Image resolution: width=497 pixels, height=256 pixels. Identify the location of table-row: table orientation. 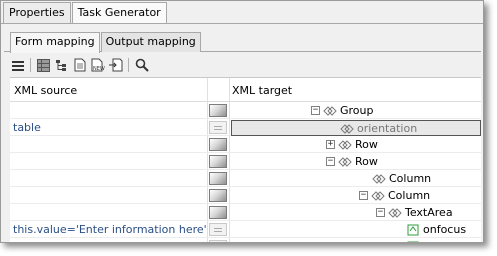
(245, 128).